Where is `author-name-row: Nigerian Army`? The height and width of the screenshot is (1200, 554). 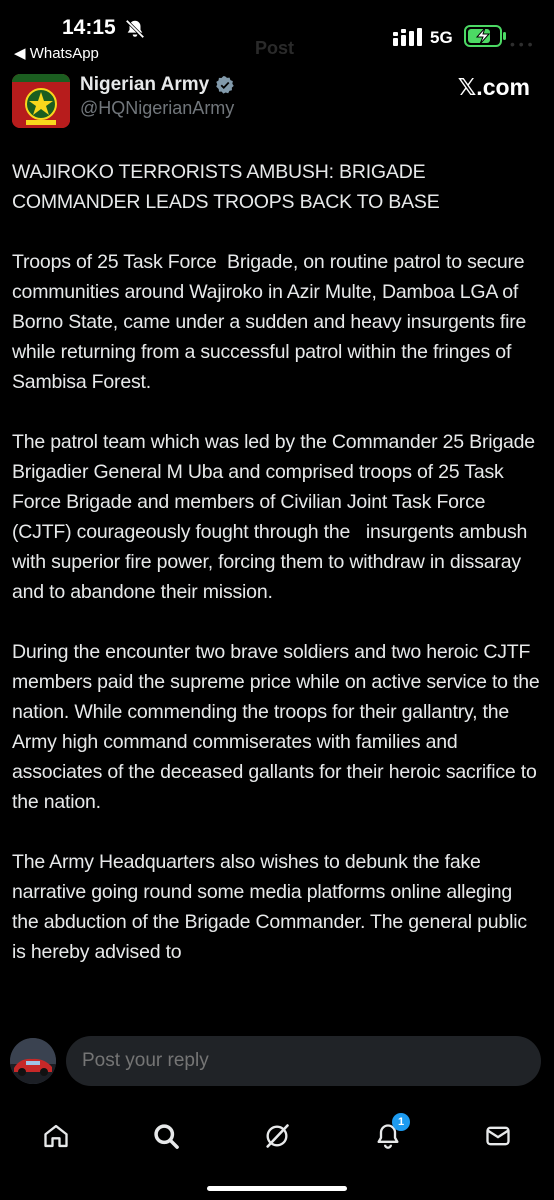 author-name-row: Nigerian Army is located at coordinates (157, 85).